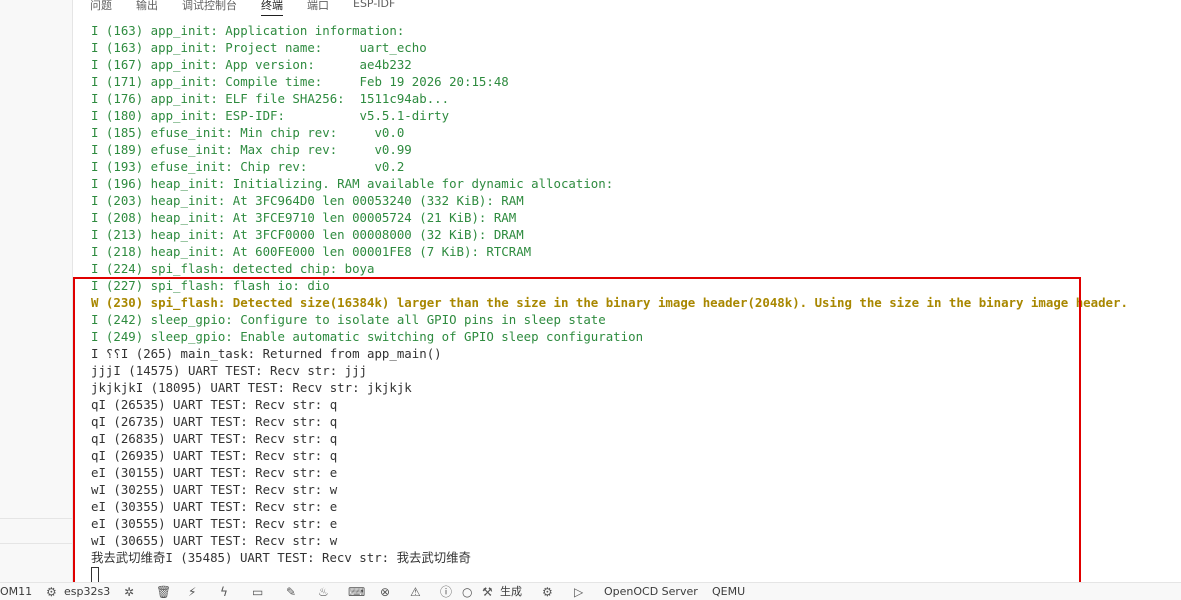  I want to click on terminal-line: I (189) efuse_init: Max chip rev: v0.99, so click(251, 149).